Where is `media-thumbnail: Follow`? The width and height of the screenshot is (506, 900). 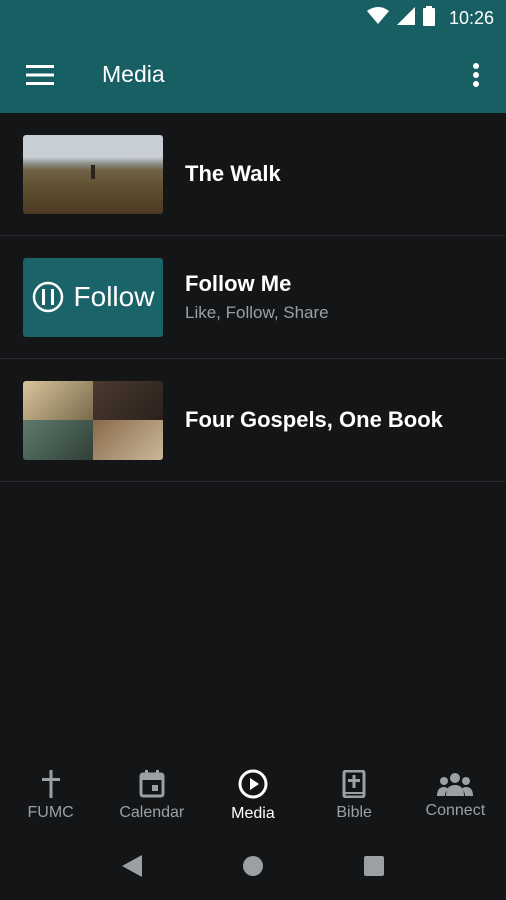
media-thumbnail: Follow is located at coordinates (93, 297).